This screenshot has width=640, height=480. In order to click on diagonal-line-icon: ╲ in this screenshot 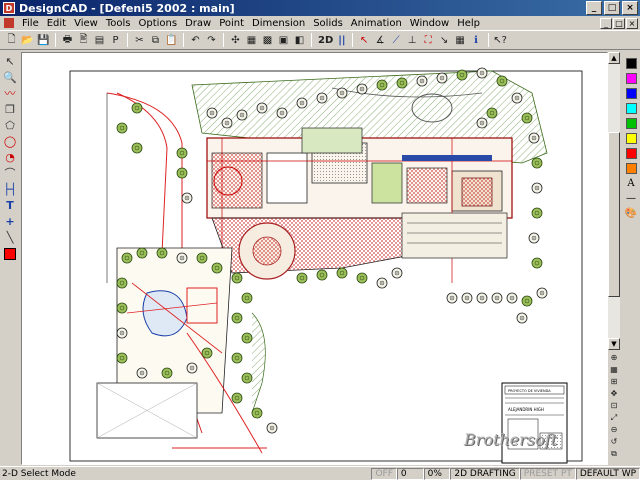, I will do `click(10, 237)`.